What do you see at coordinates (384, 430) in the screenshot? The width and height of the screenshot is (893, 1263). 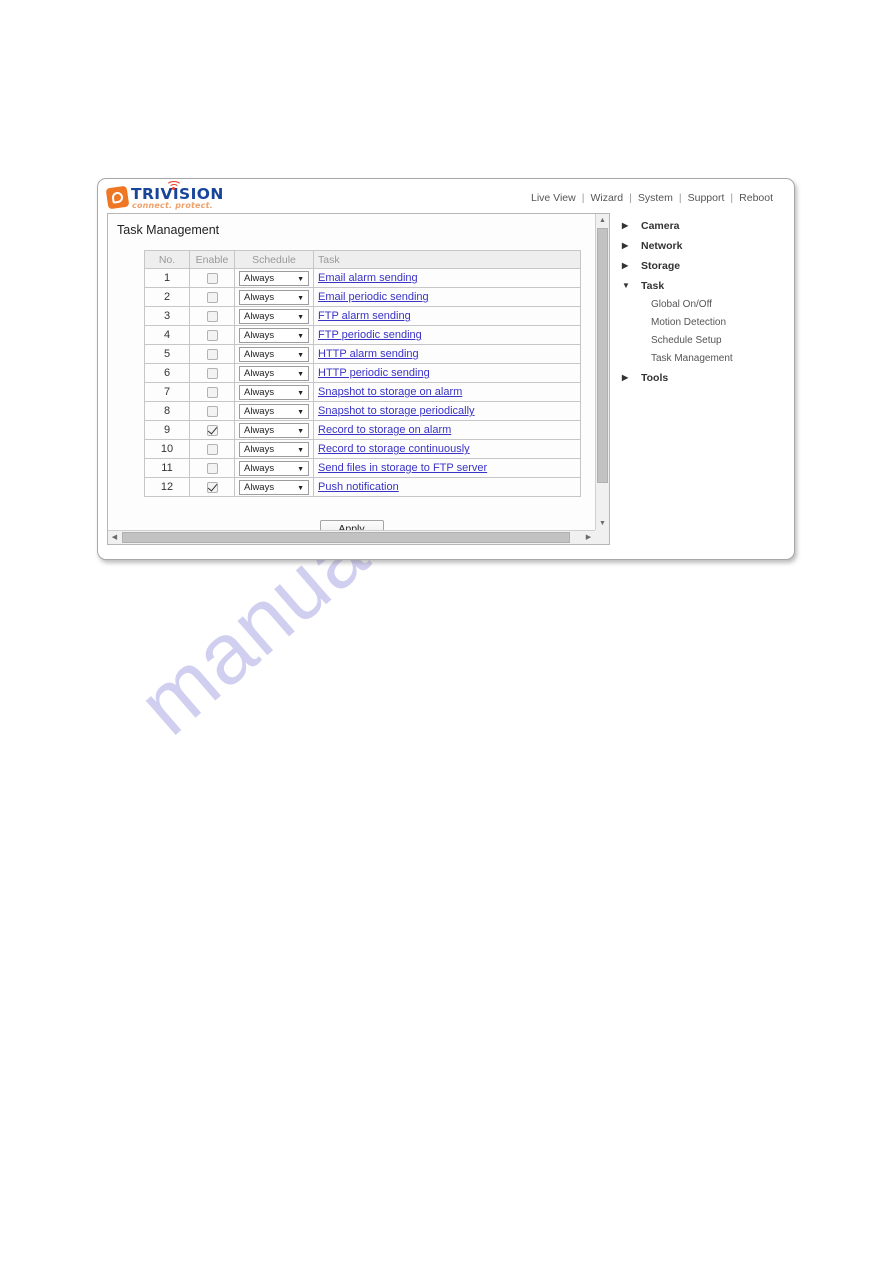 I see `task-link: Record to storage on alarm` at bounding box center [384, 430].